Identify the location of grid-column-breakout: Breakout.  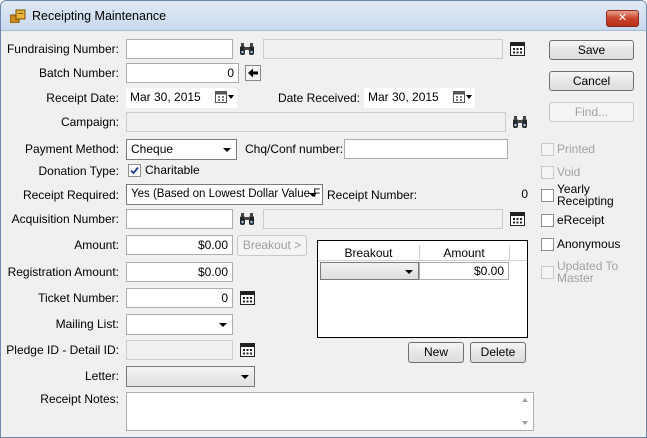
(368, 253).